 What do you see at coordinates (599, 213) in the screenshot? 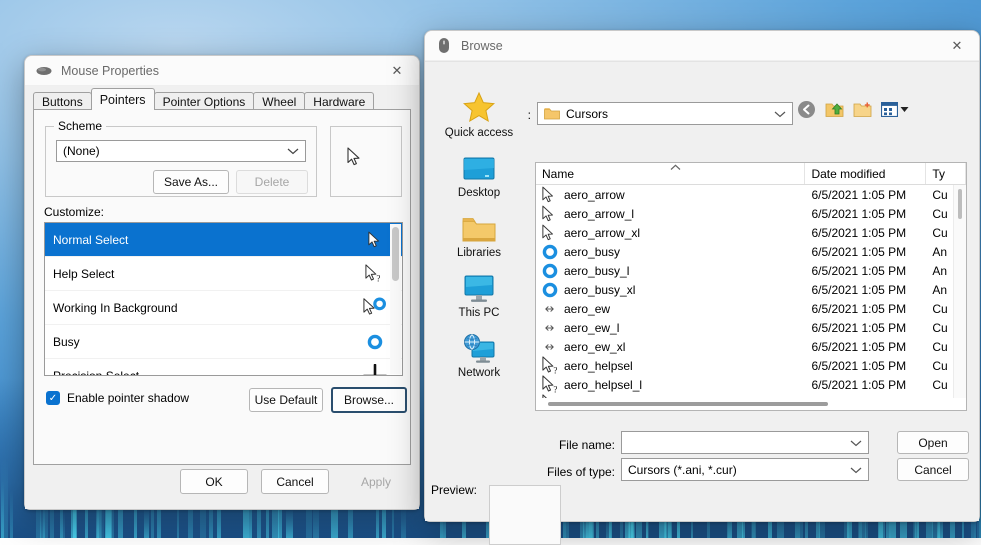
I see `file-name-text: aero_arrow_l` at bounding box center [599, 213].